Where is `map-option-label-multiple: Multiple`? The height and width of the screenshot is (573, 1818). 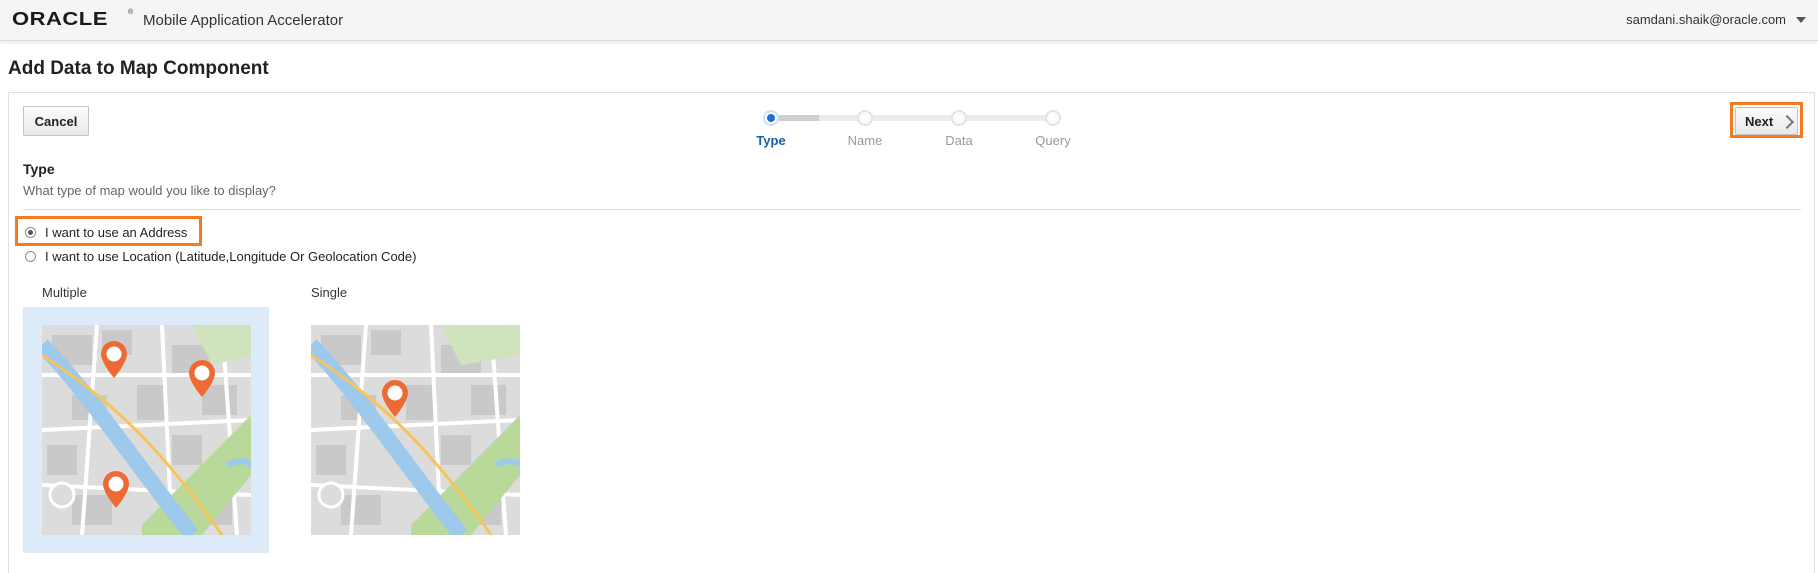 map-option-label-multiple: Multiple is located at coordinates (64, 292).